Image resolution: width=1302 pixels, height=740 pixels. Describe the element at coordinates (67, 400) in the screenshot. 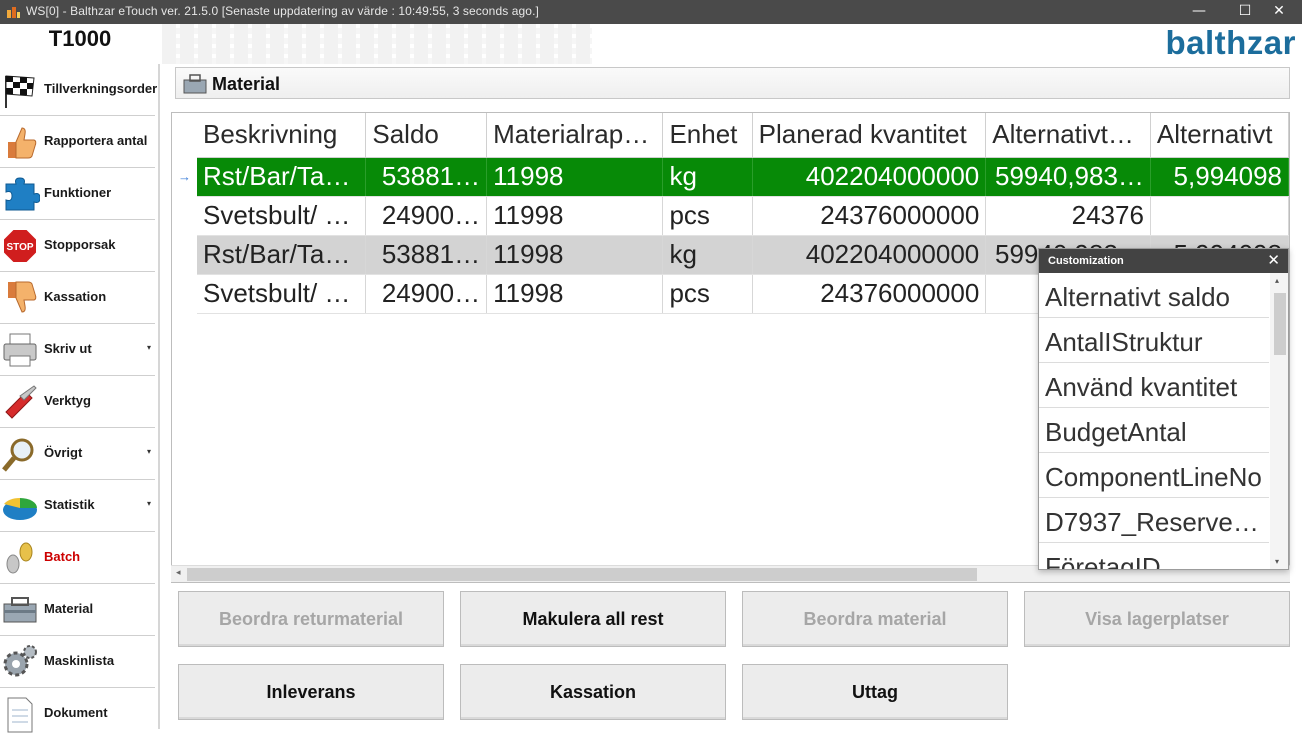

I see `sidebar-item-label: Verktyg` at that location.